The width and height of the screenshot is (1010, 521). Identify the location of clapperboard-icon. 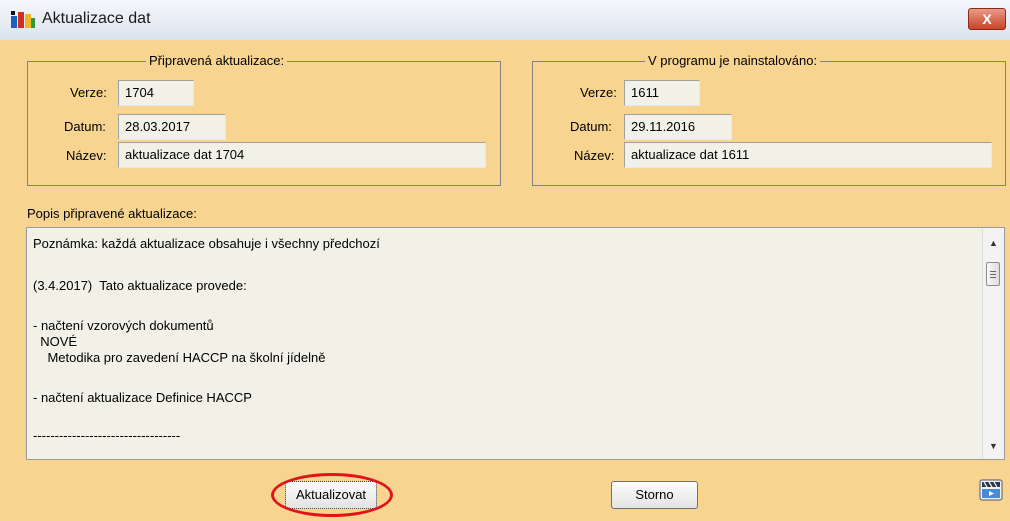
(991, 490).